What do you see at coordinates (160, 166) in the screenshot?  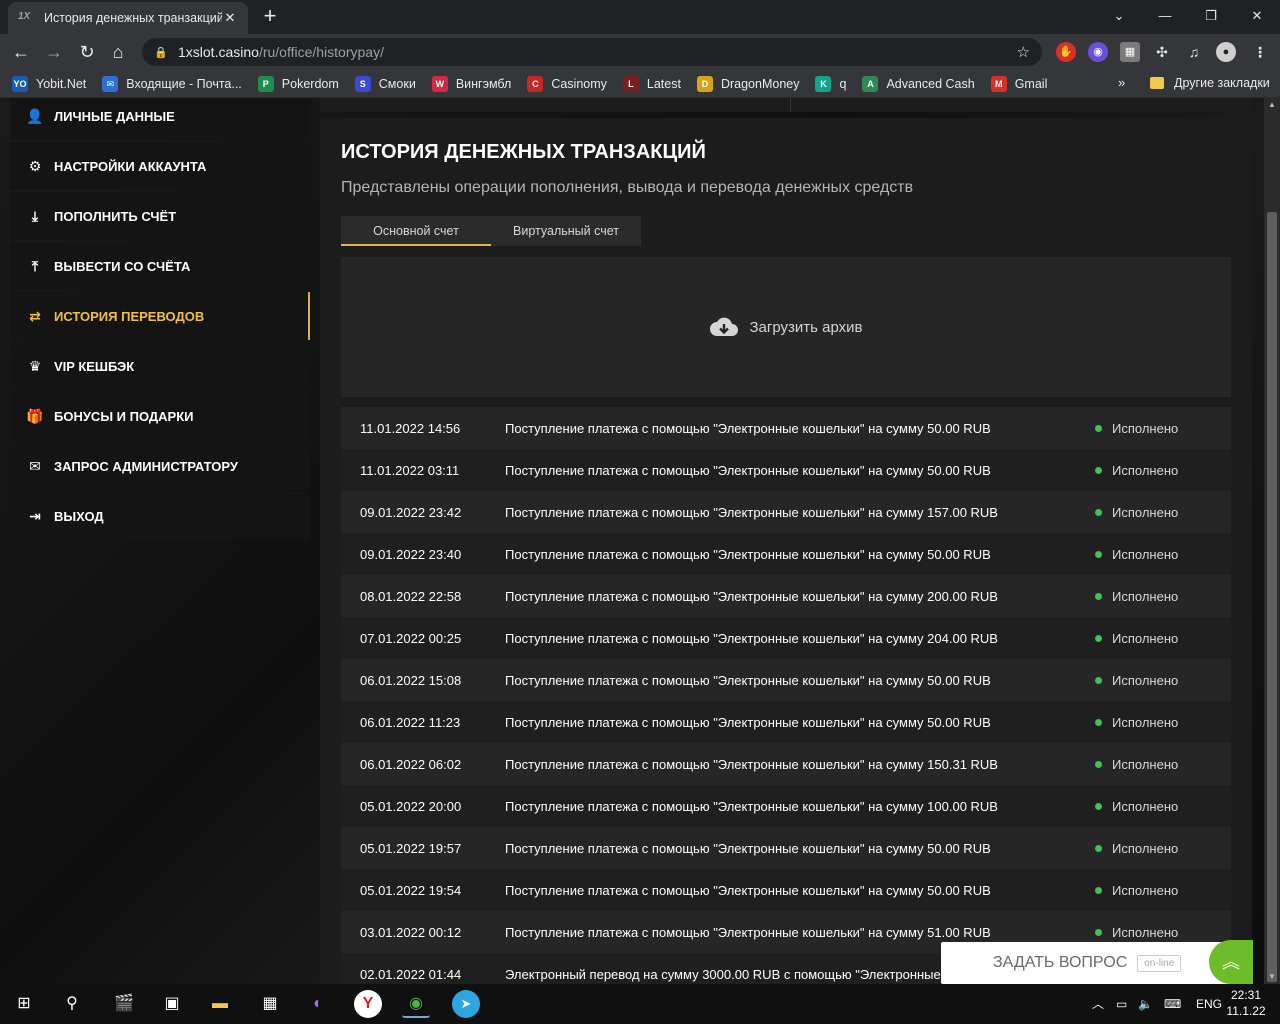 I see `sidebar-item: ⚙ Настройки аккаунта` at bounding box center [160, 166].